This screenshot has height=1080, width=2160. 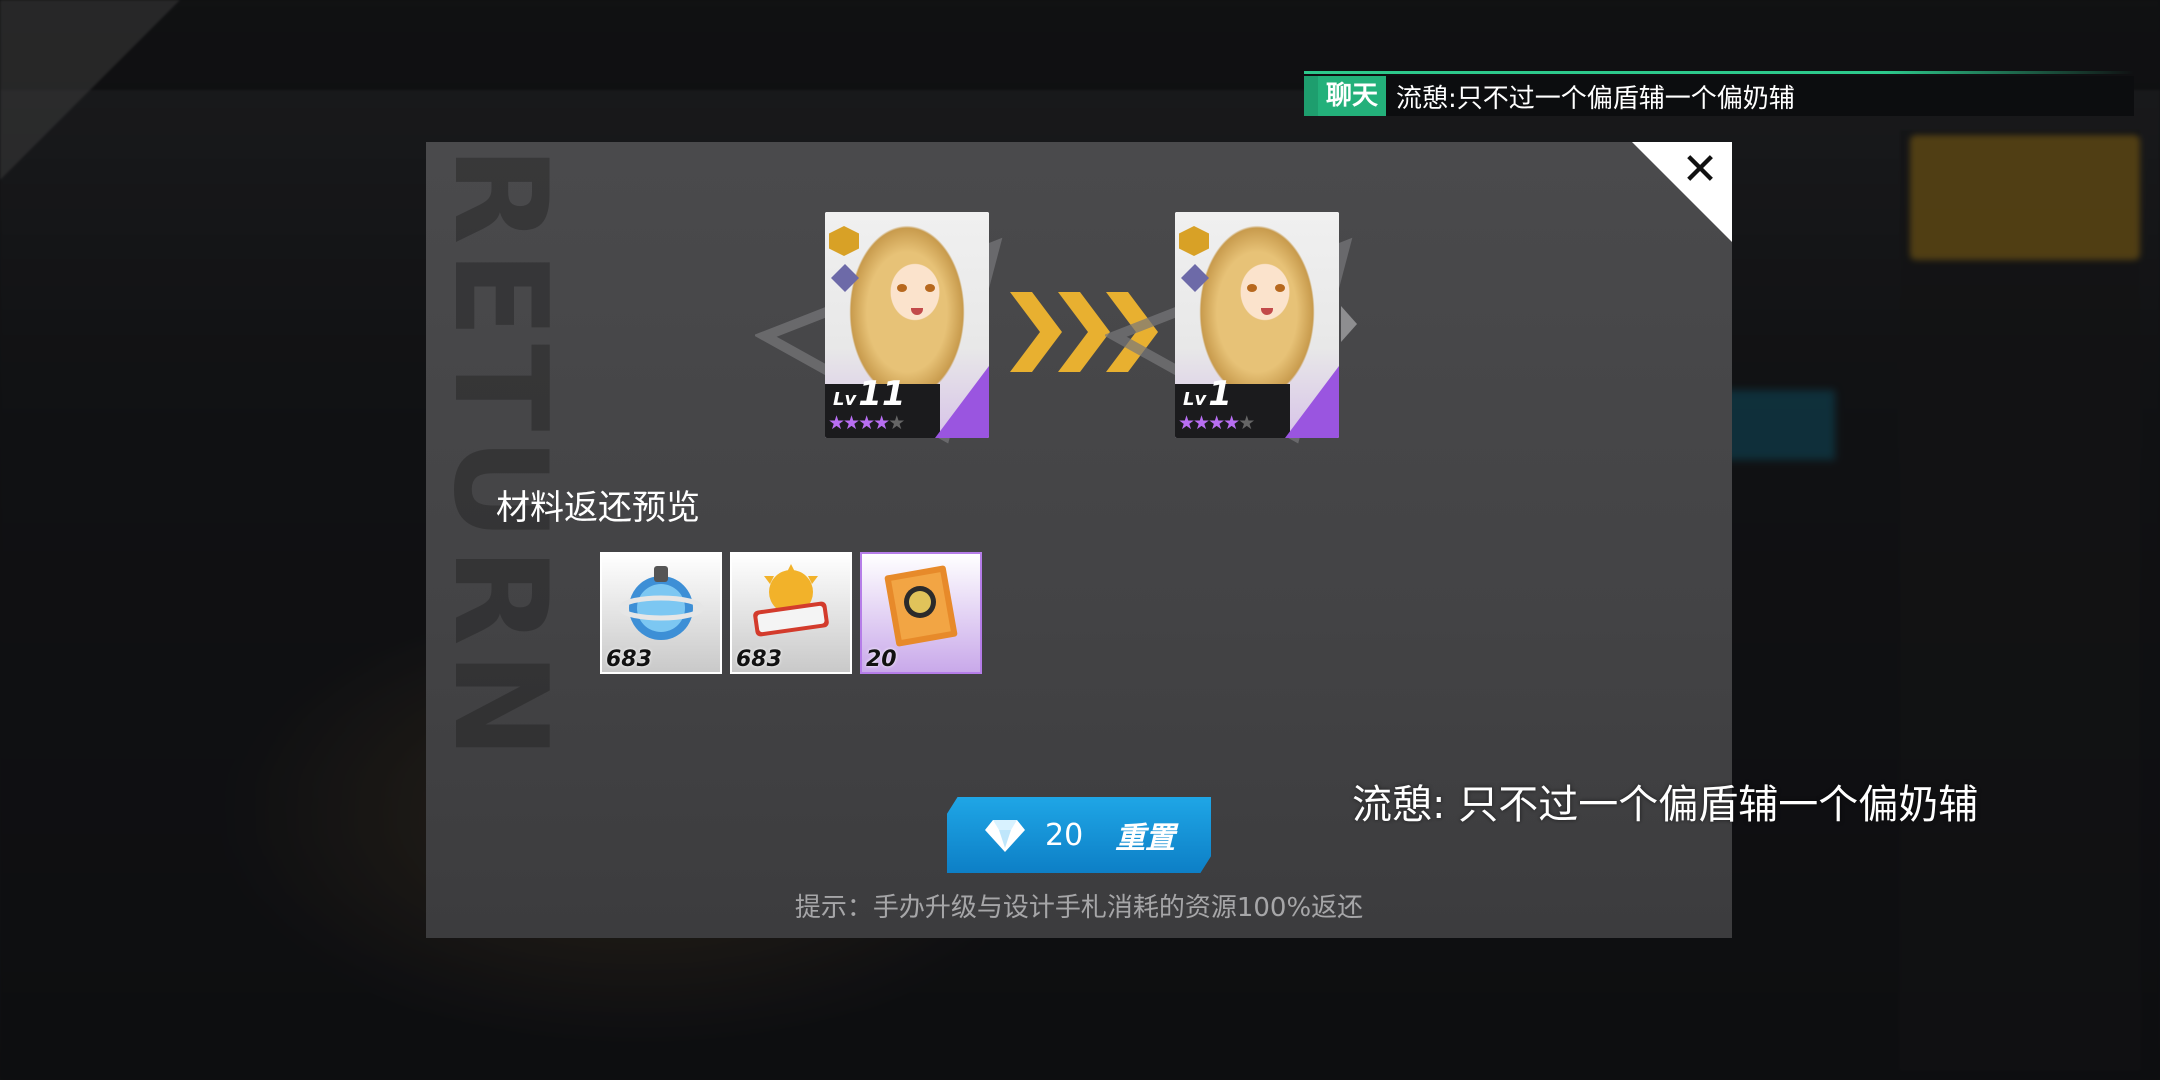 I want to click on chat-bar: 聊天 流憩:只不过一个偏盾辅一个偏奶辅, so click(x=1719, y=96).